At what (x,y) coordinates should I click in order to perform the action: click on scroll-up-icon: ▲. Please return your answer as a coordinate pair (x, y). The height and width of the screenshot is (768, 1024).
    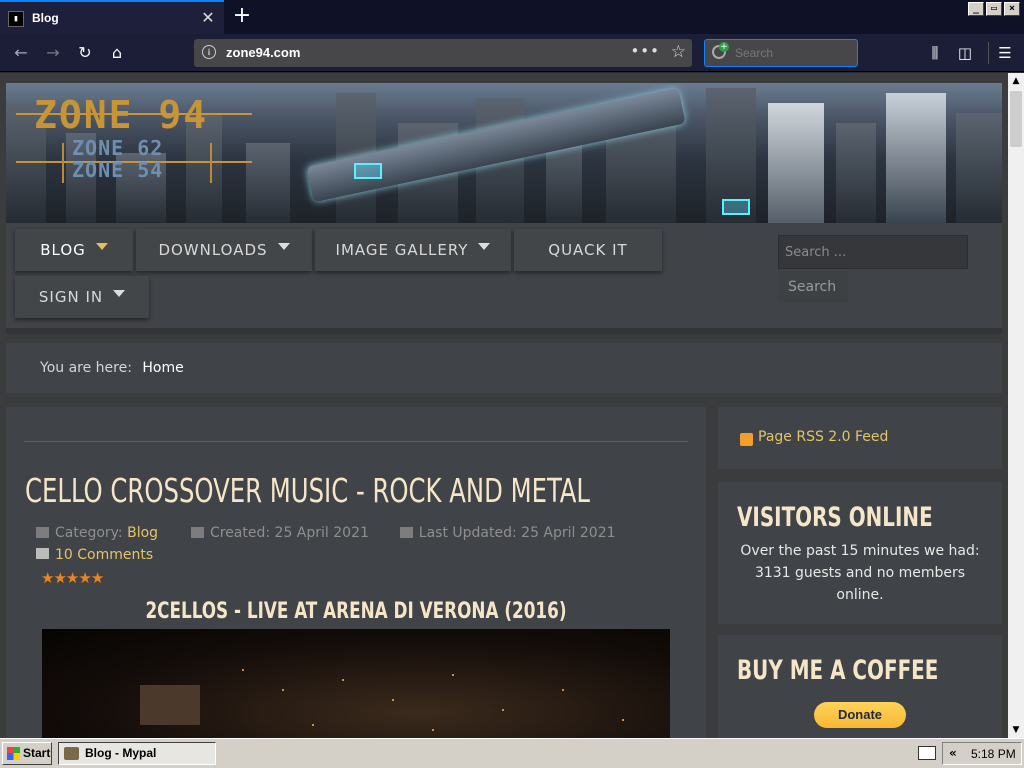
    Looking at the image, I should click on (1016, 81).